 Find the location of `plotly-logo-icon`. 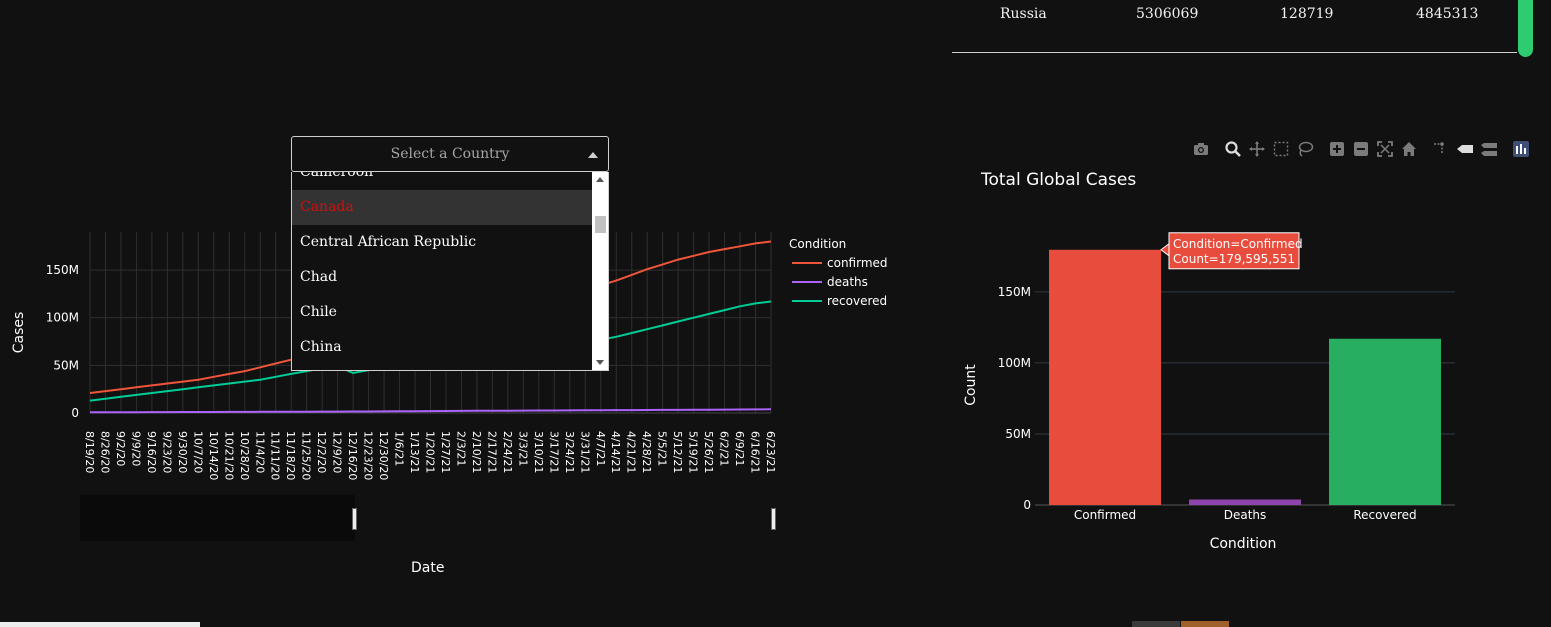

plotly-logo-icon is located at coordinates (1521, 149).